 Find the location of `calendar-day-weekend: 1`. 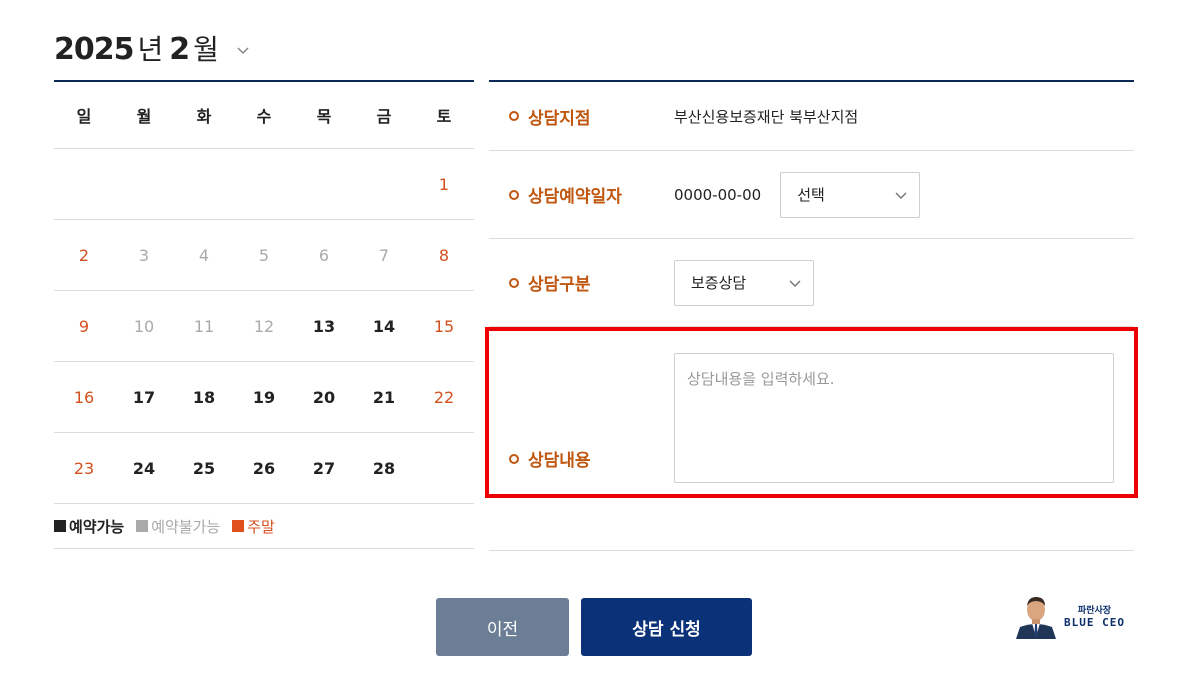

calendar-day-weekend: 1 is located at coordinates (444, 184).